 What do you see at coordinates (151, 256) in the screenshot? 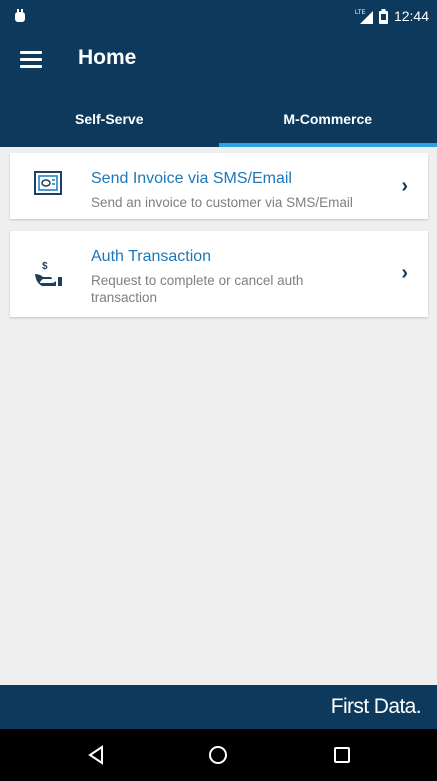
I see `card-title: Auth Transaction` at bounding box center [151, 256].